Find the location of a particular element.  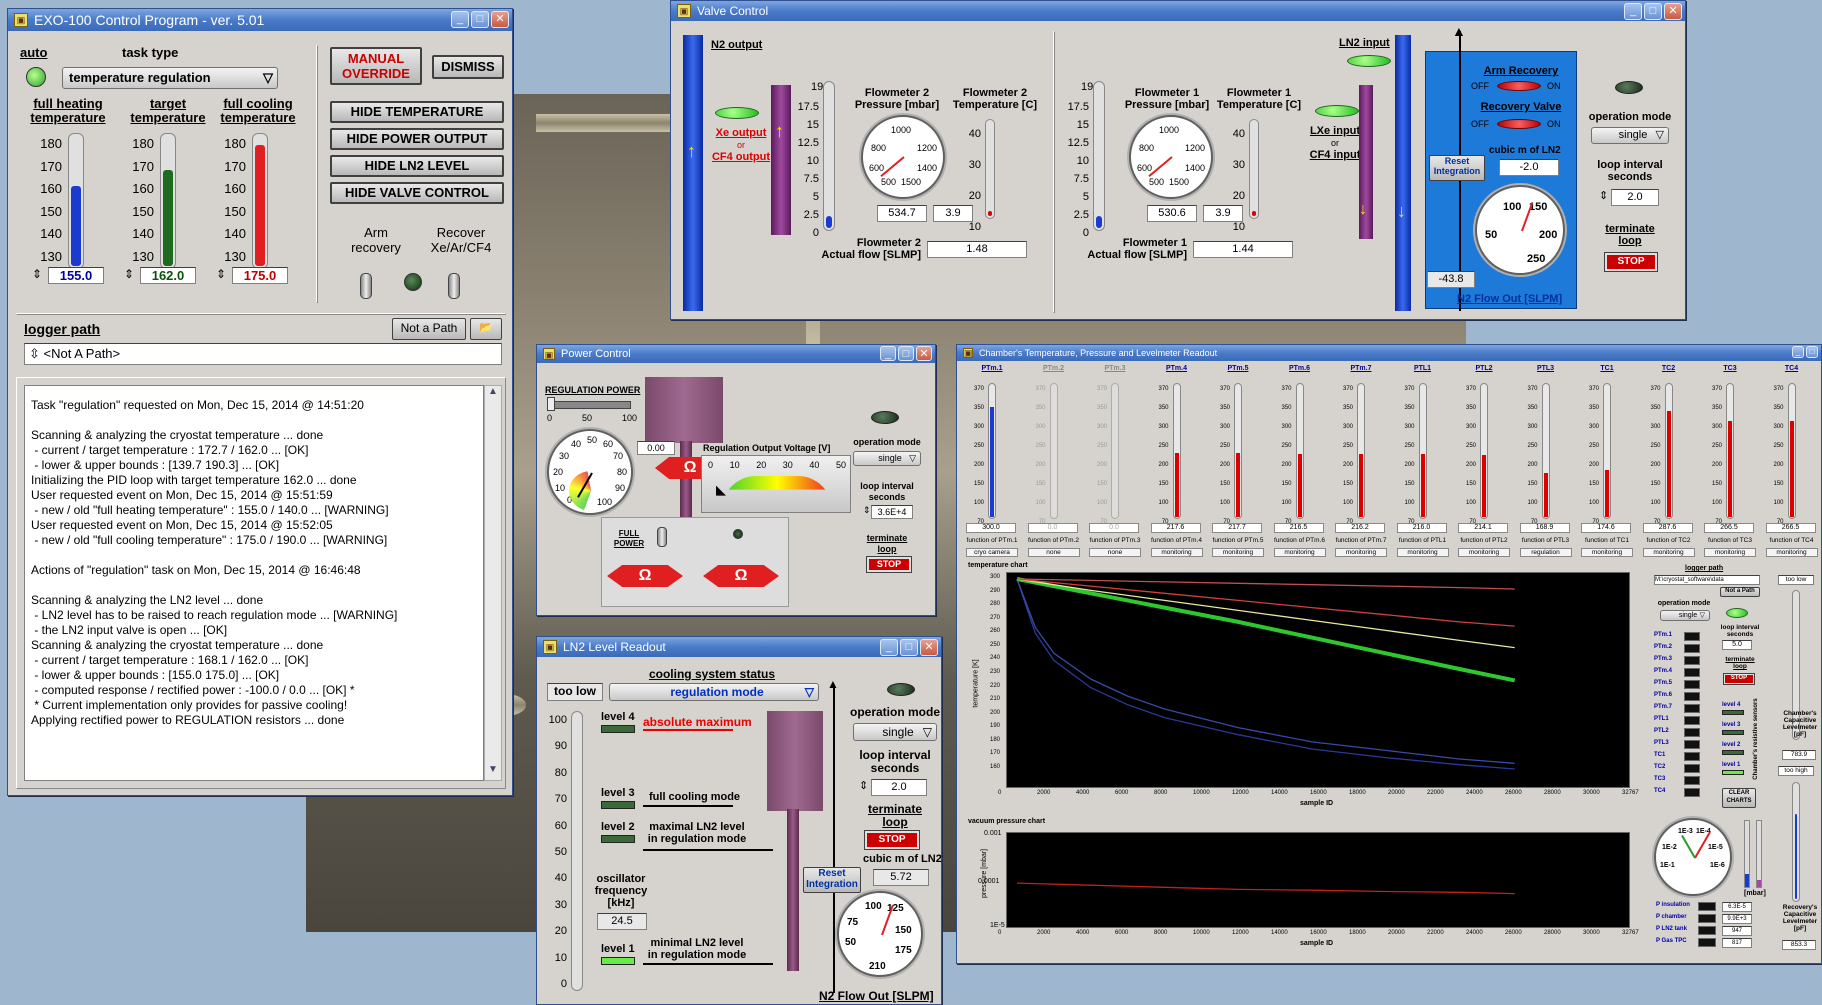

sensor-function-select: cryo camera is located at coordinates (992, 552).